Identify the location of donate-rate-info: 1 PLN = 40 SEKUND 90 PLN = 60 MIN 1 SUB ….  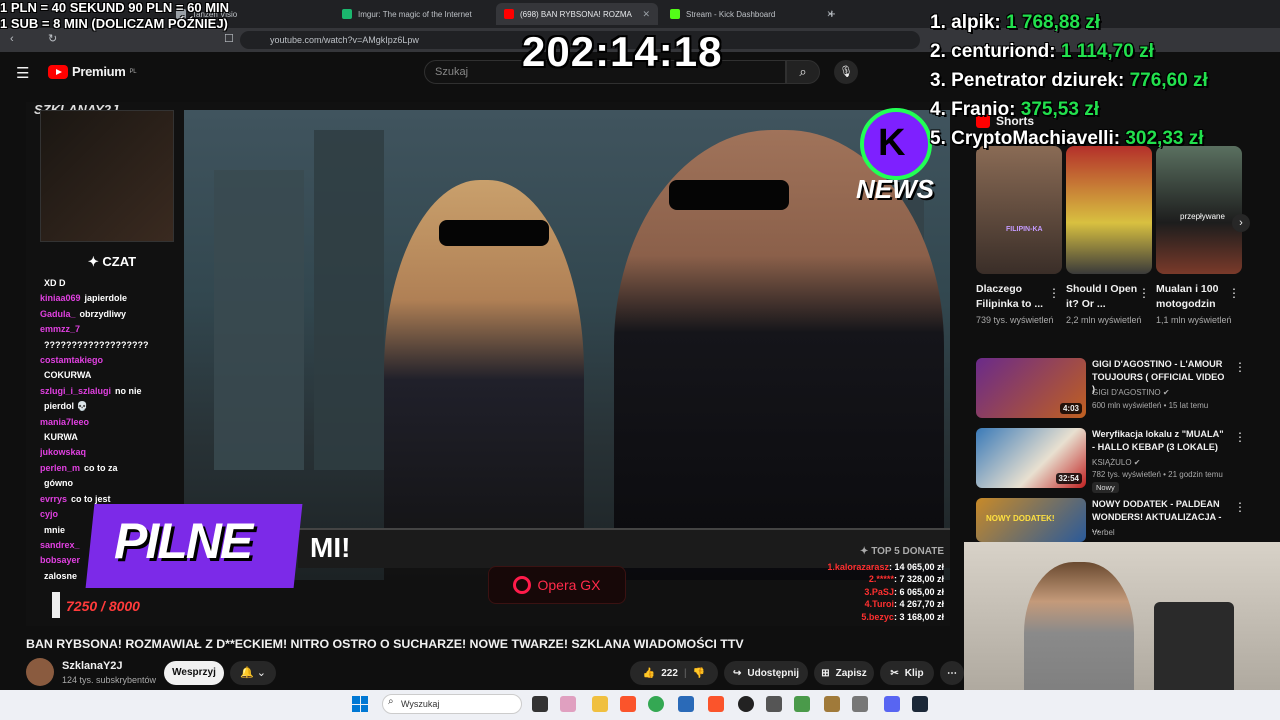
(115, 15).